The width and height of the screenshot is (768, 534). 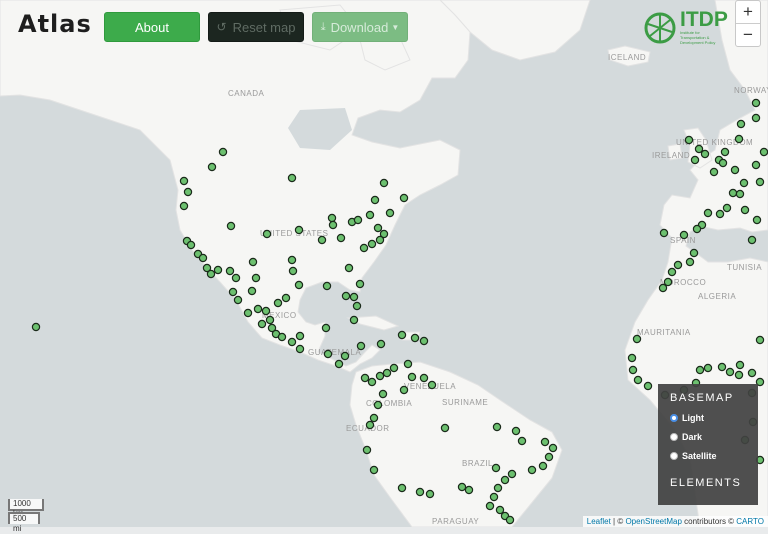 What do you see at coordinates (714, 437) in the screenshot?
I see `basemap-option-dark: Dark` at bounding box center [714, 437].